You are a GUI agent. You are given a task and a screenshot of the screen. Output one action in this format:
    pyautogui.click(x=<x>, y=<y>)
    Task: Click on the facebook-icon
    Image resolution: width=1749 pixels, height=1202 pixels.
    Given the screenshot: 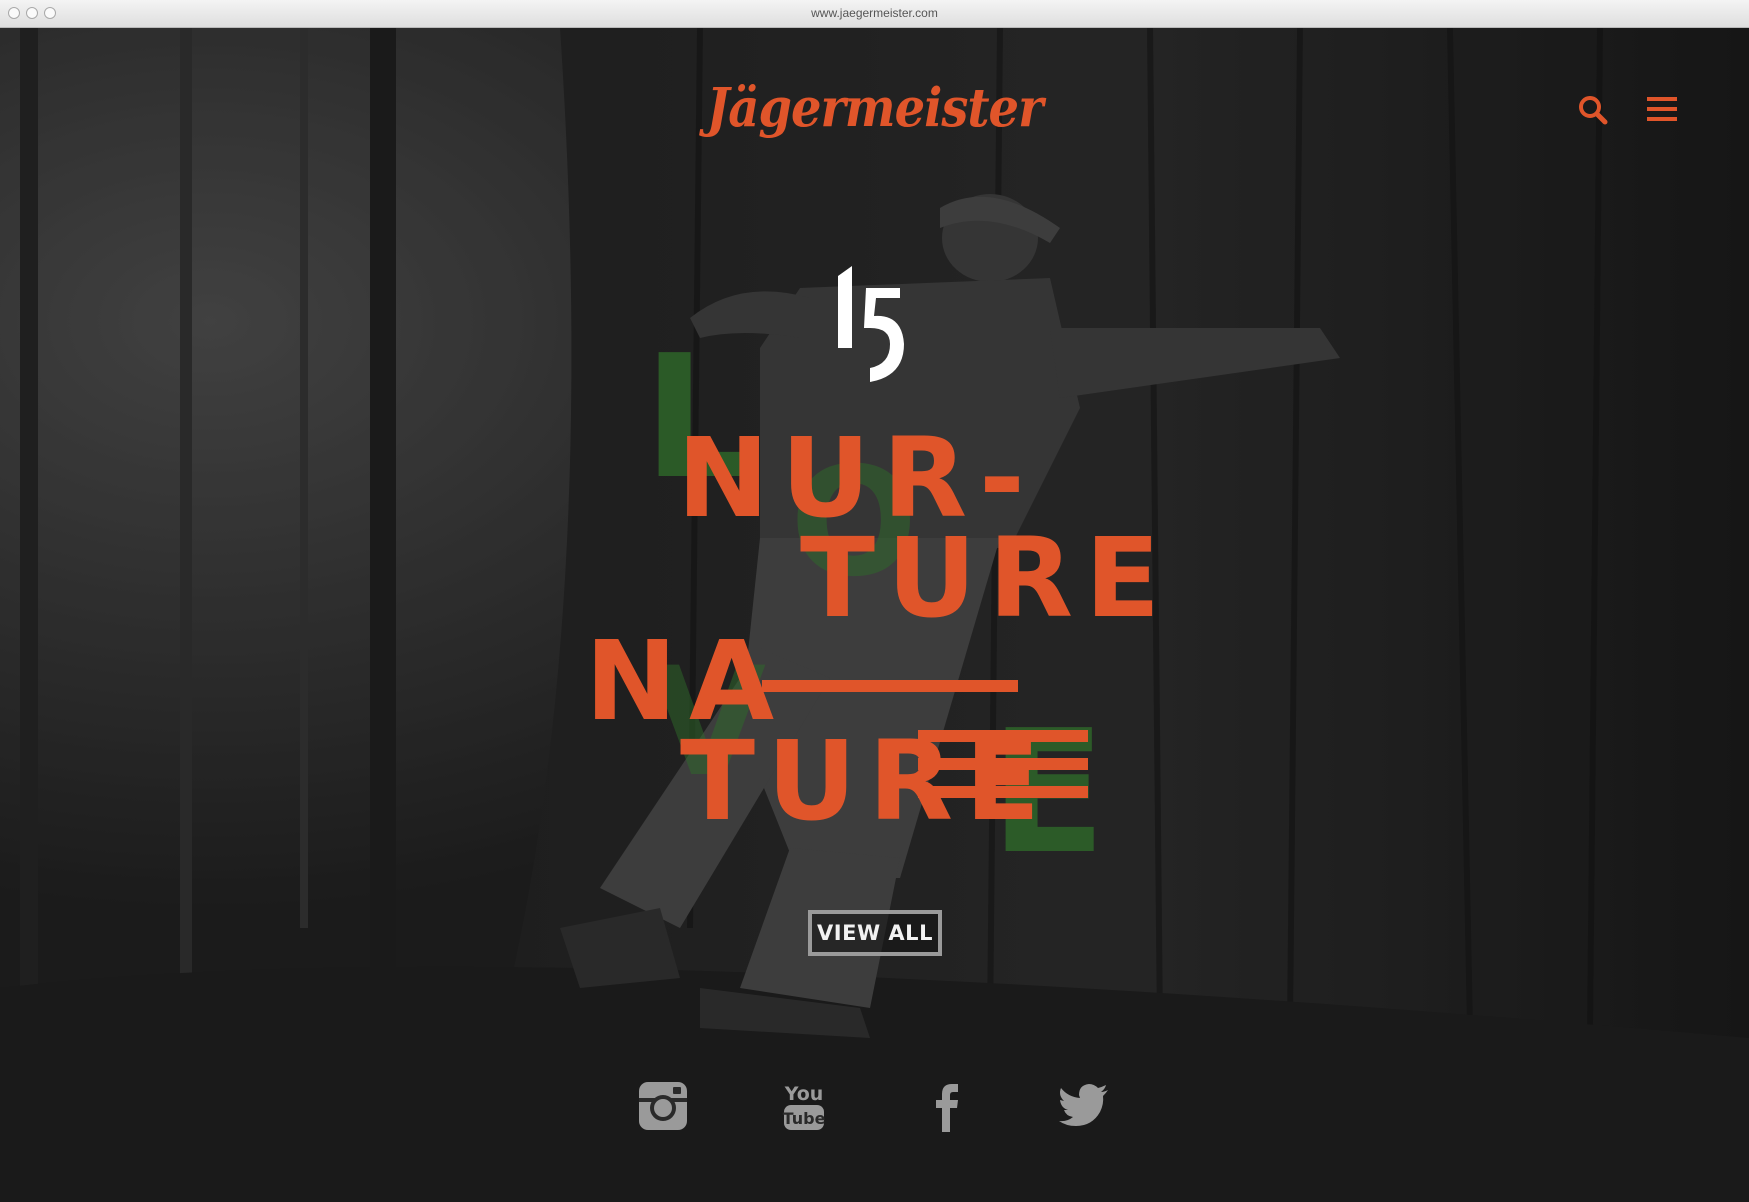 What is the action you would take?
    pyautogui.click(x=946, y=1106)
    